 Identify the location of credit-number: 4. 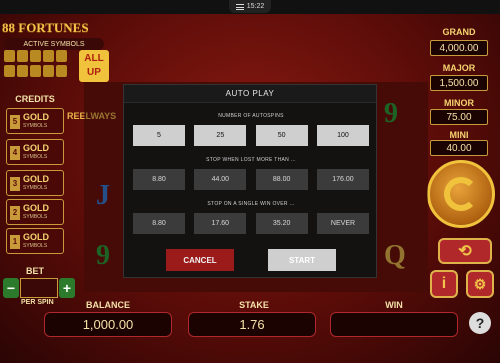
(15, 153).